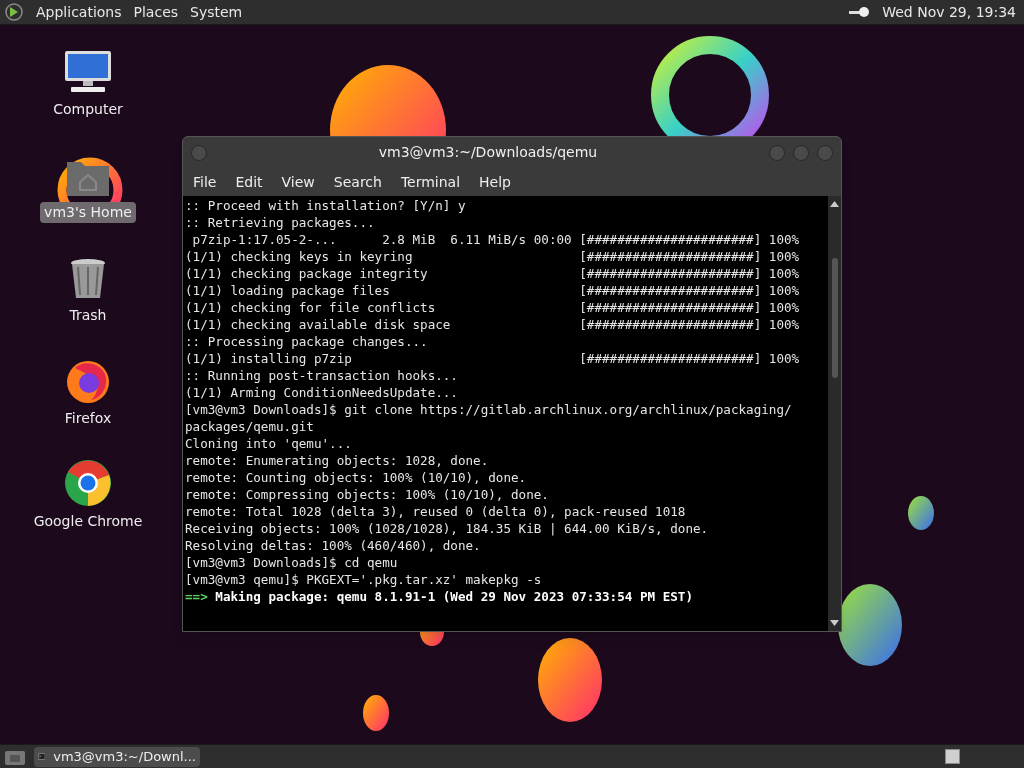  Describe the element at coordinates (79, 12) in the screenshot. I see `panel-menu: Applications` at that location.